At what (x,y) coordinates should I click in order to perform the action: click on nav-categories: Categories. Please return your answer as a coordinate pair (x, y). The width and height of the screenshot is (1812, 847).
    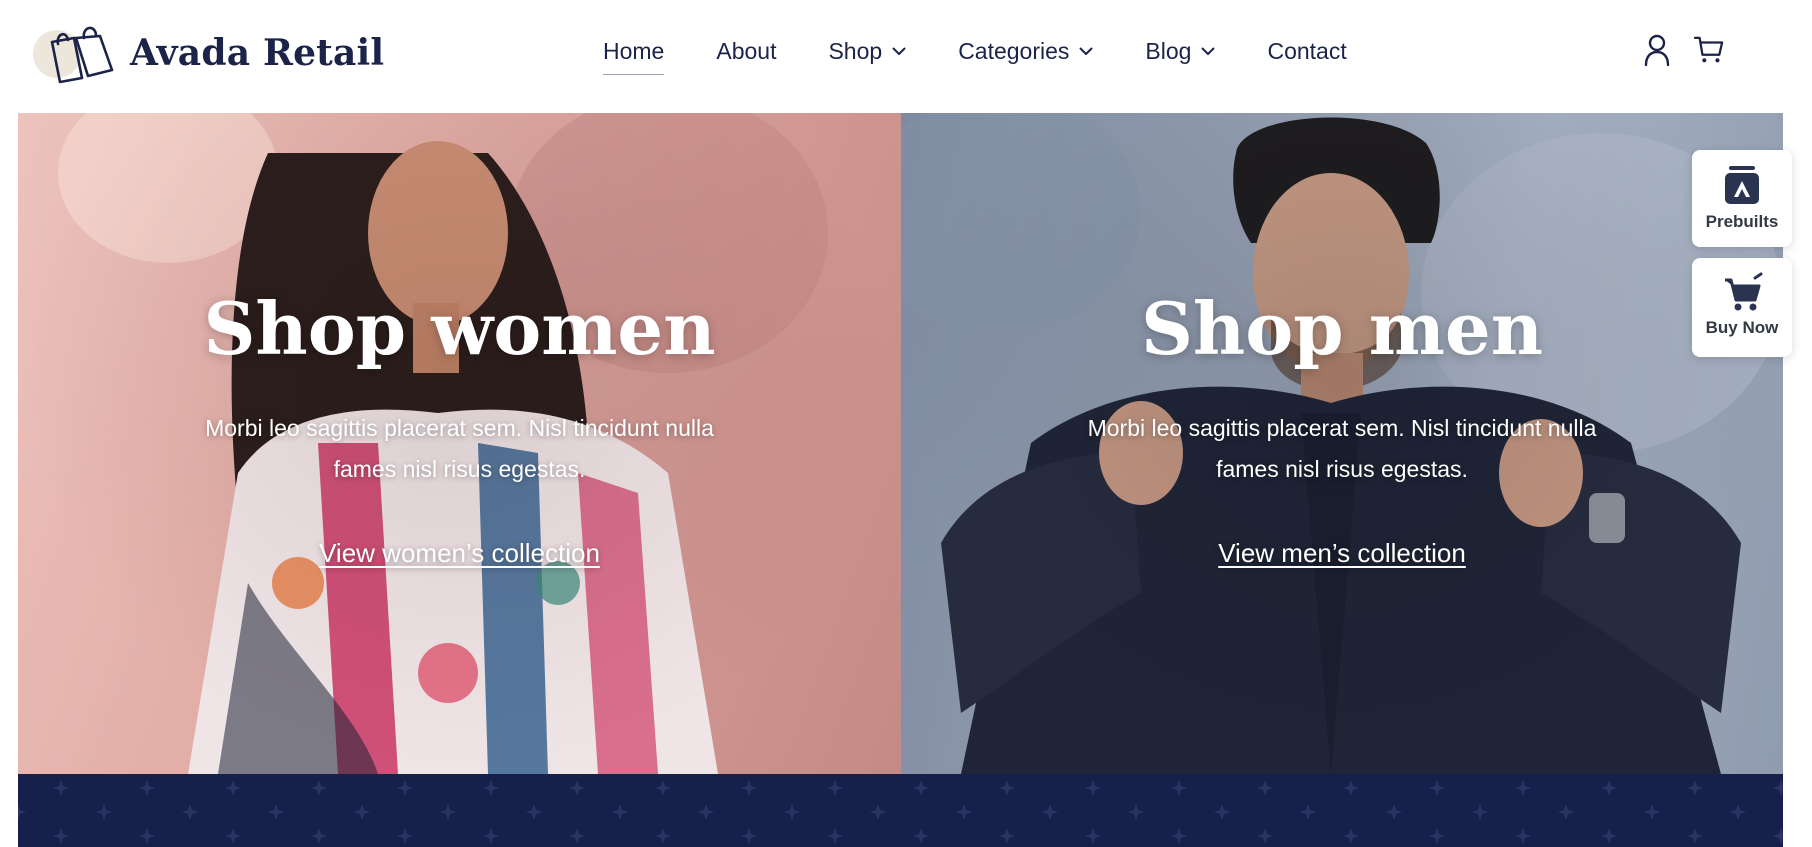
    Looking at the image, I should click on (1025, 51).